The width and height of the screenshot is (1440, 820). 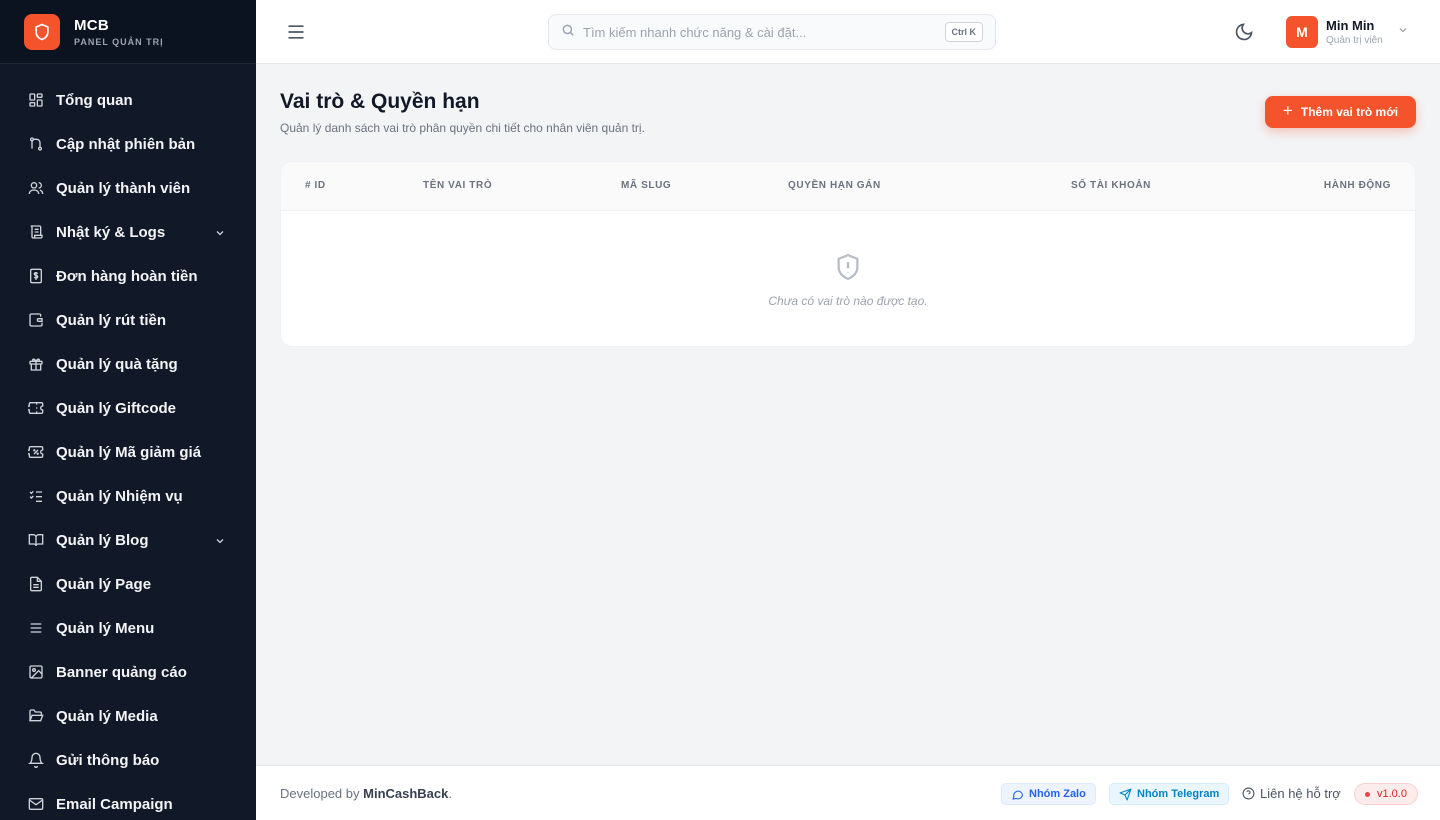 I want to click on chat-bubble-icon, so click(x=1017, y=795).